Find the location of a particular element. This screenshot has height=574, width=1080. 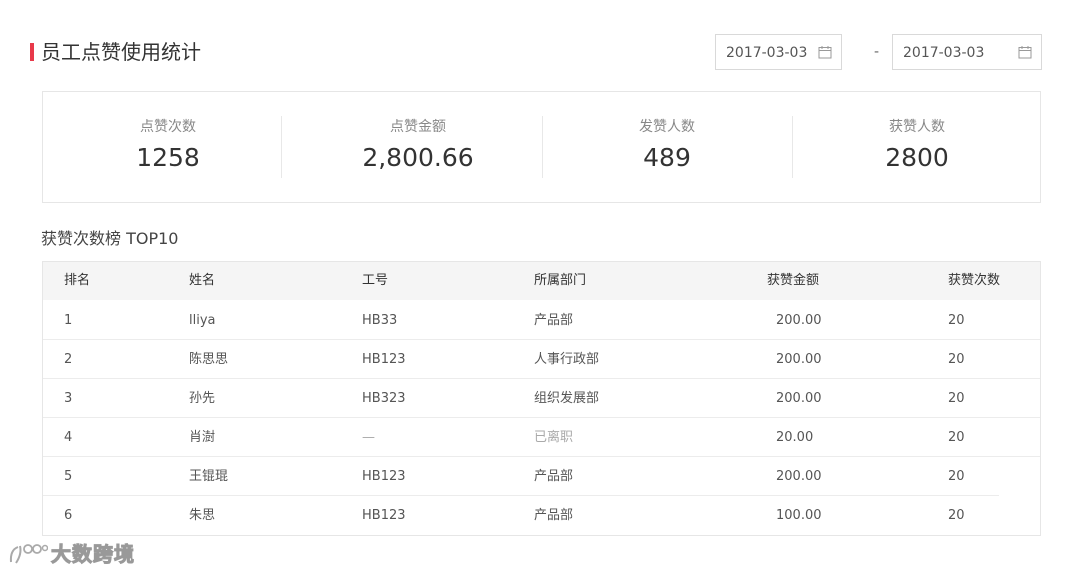

start-date-picker: 2017-03-03 is located at coordinates (778, 52).